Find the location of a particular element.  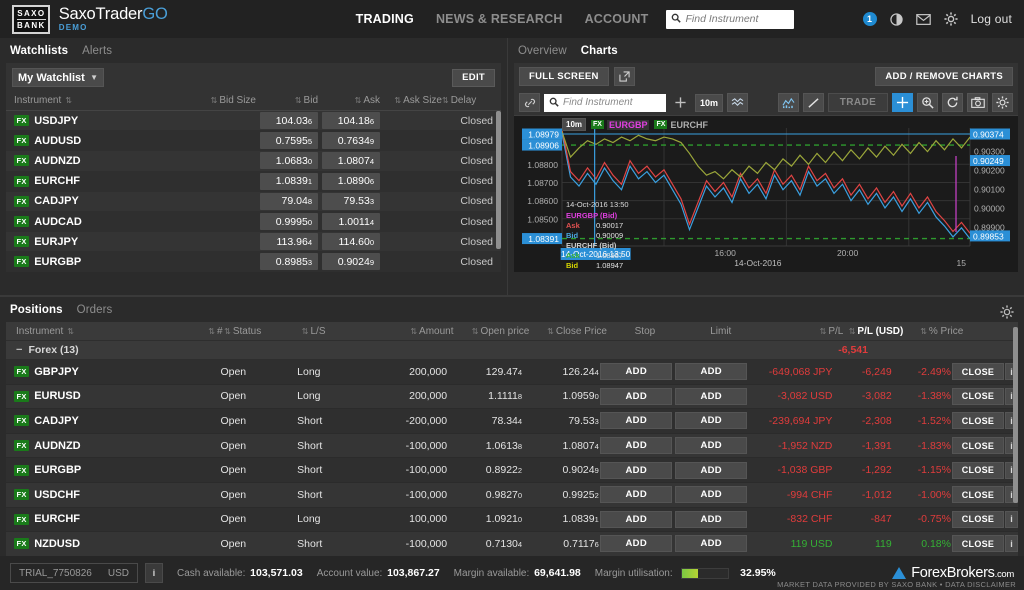

tab-orders: Orders is located at coordinates (95, 310).